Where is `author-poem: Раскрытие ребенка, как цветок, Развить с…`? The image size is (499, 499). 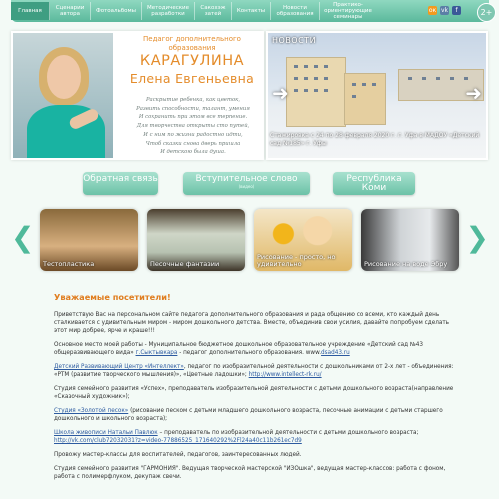
author-poem: Раскрытие ребенка, как цветок, Развить с… is located at coordinates (193, 126).